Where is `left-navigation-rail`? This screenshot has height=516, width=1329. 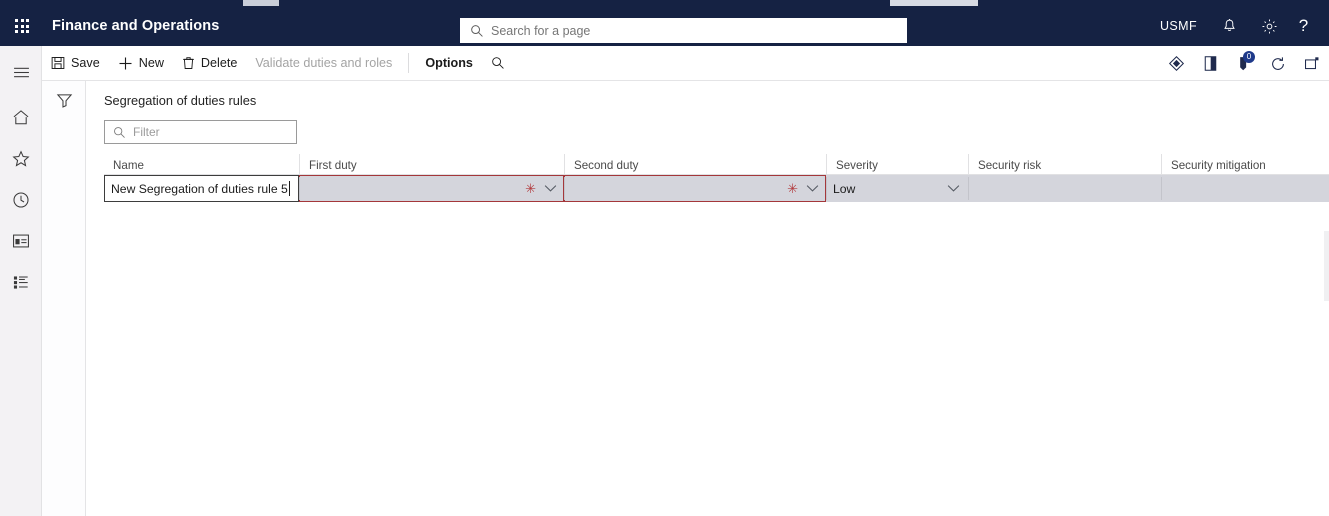
left-navigation-rail is located at coordinates (21, 281).